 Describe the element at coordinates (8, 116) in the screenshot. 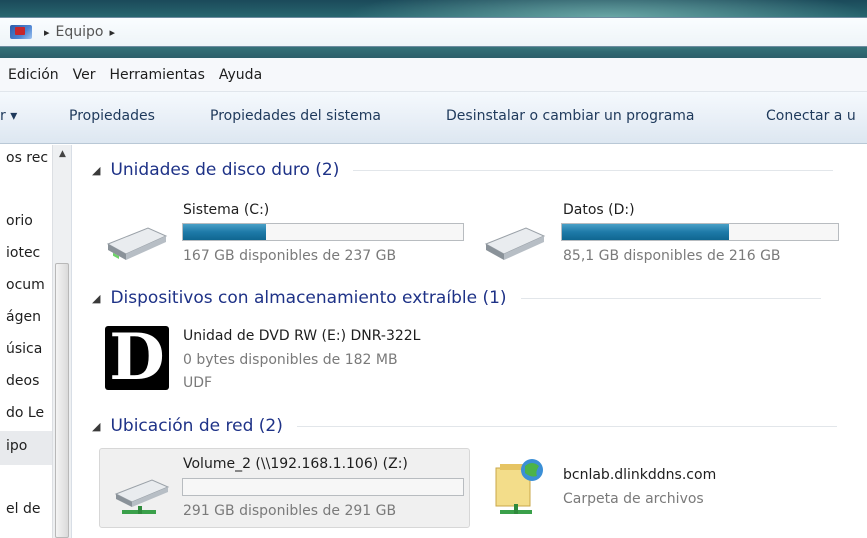

I see `organize-dropdown-button: r ▾` at that location.